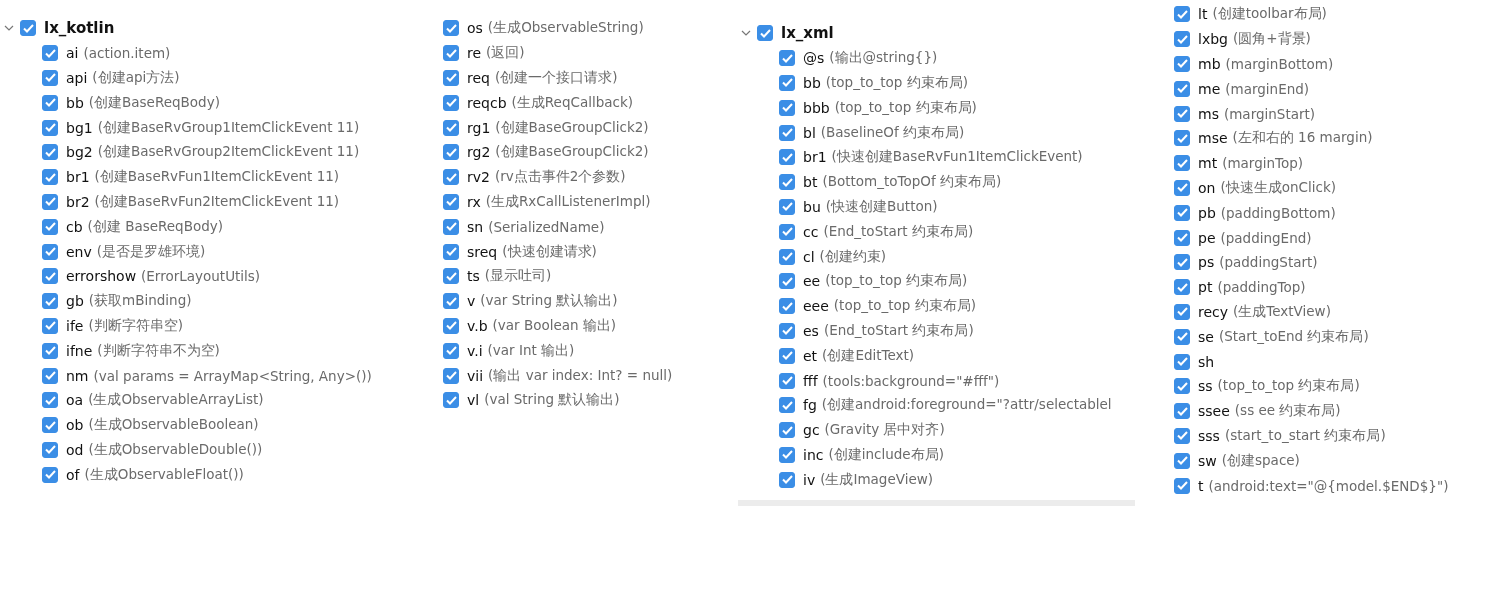  What do you see at coordinates (1206, 361) in the screenshot?
I see `template-abbreviation: sh` at bounding box center [1206, 361].